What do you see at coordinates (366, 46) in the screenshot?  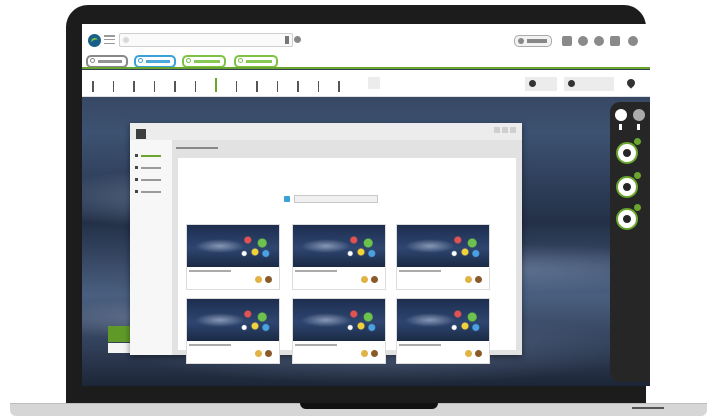 I see `app-header` at bounding box center [366, 46].